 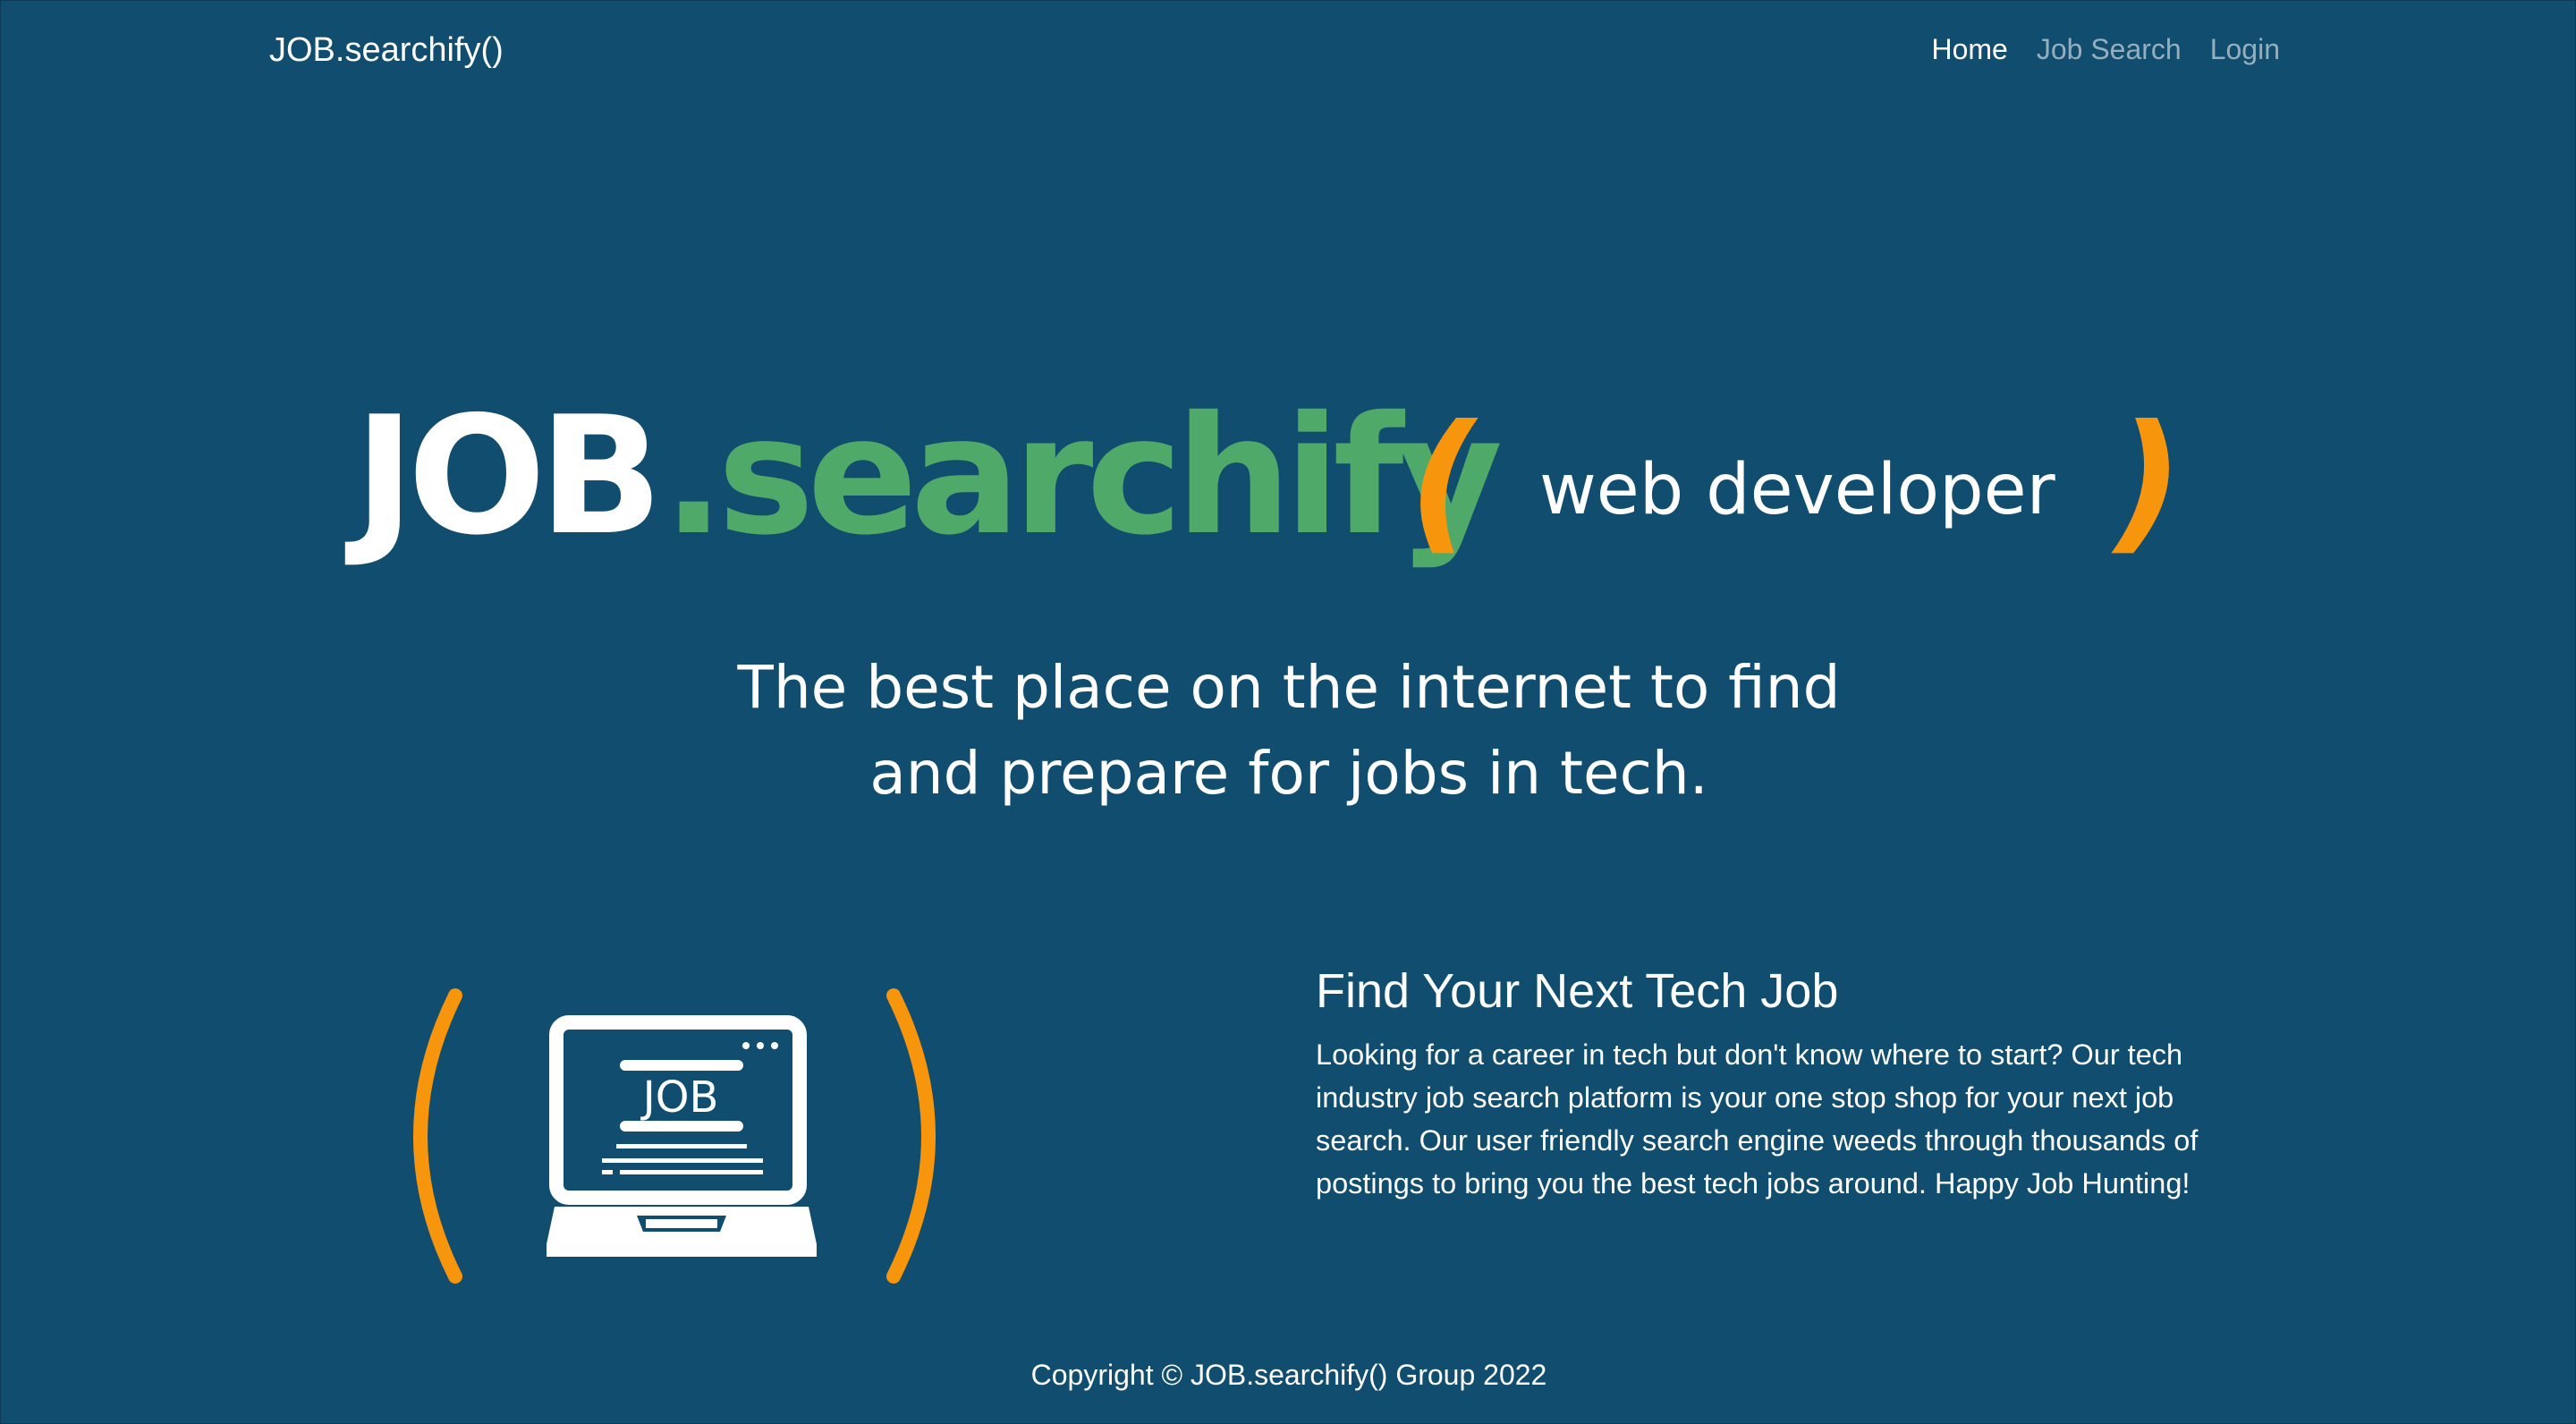 What do you see at coordinates (1797, 490) in the screenshot?
I see `hero-role: web developer` at bounding box center [1797, 490].